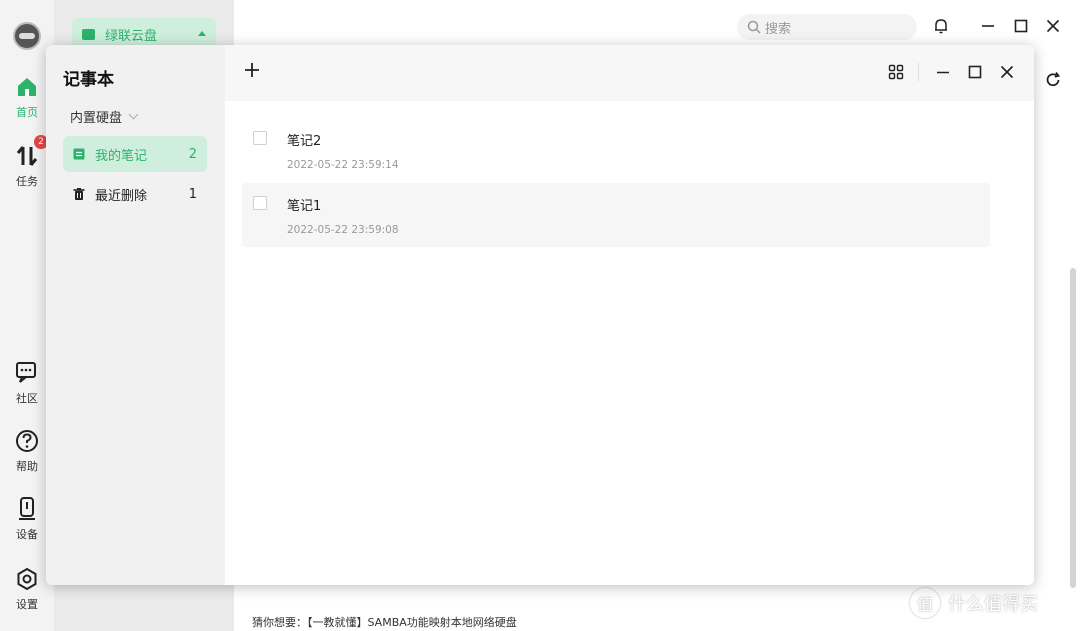 This screenshot has width=1080, height=631. I want to click on chevron-down-icon, so click(133, 114).